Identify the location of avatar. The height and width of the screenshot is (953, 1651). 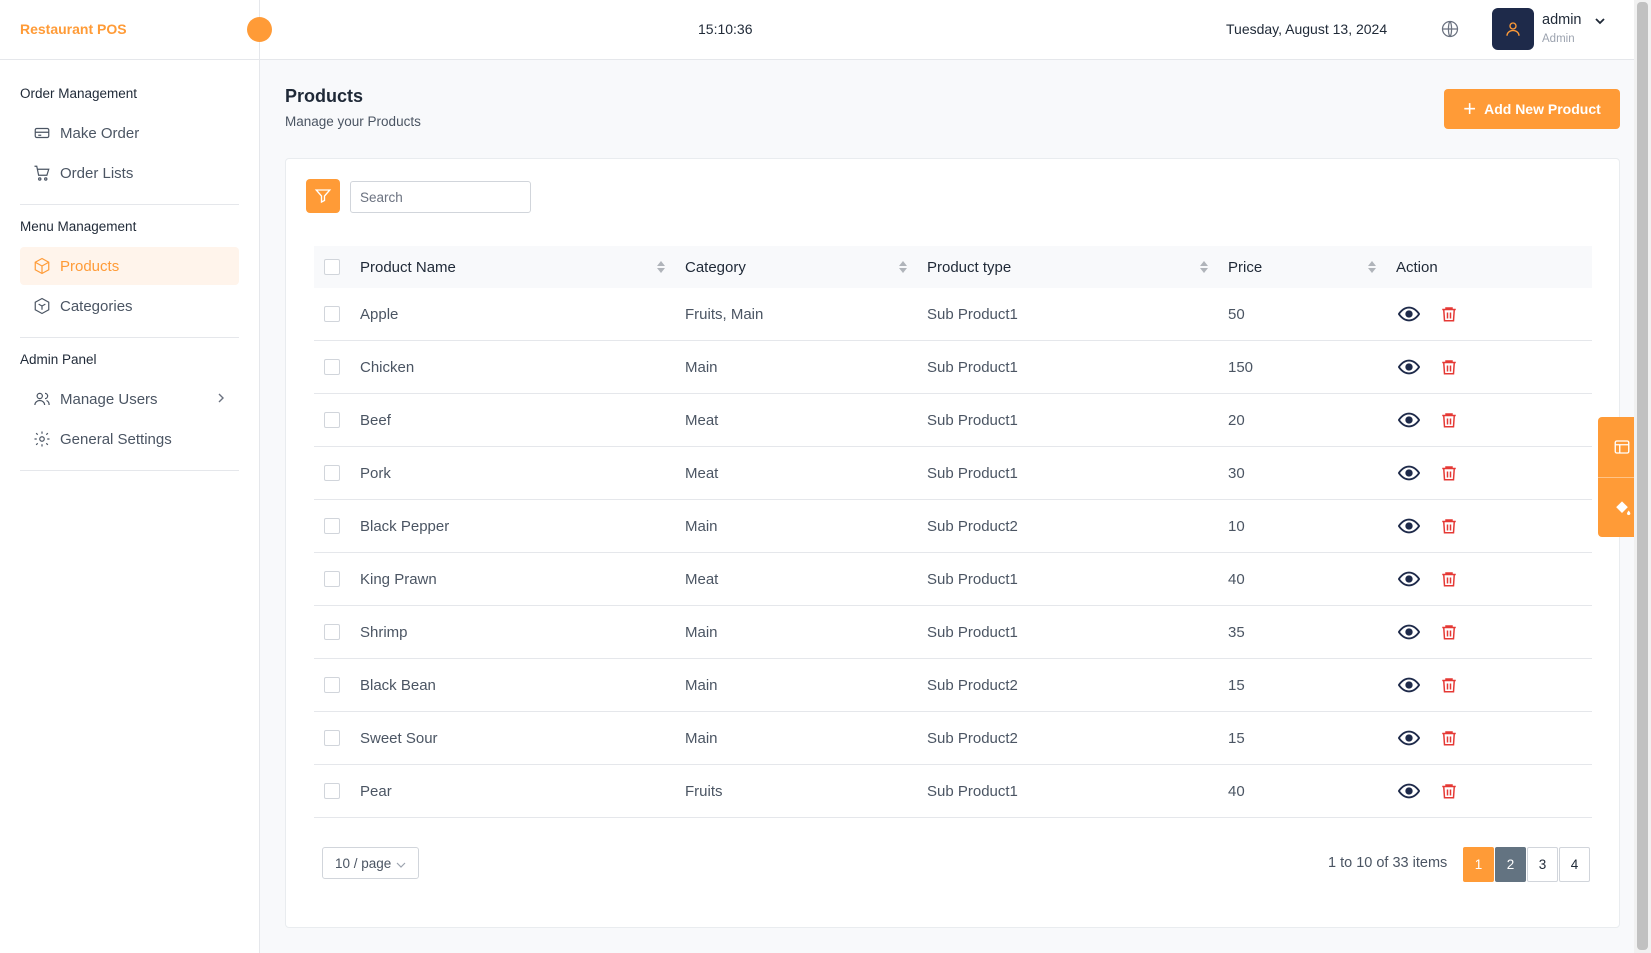
(1513, 29).